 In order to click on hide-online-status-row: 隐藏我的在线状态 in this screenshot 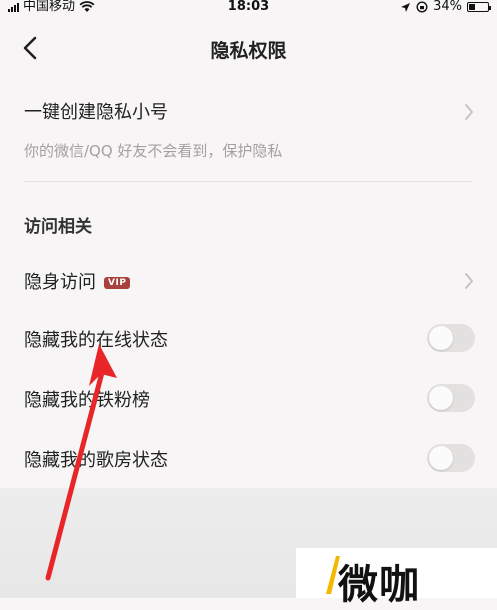, I will do `click(248, 338)`.